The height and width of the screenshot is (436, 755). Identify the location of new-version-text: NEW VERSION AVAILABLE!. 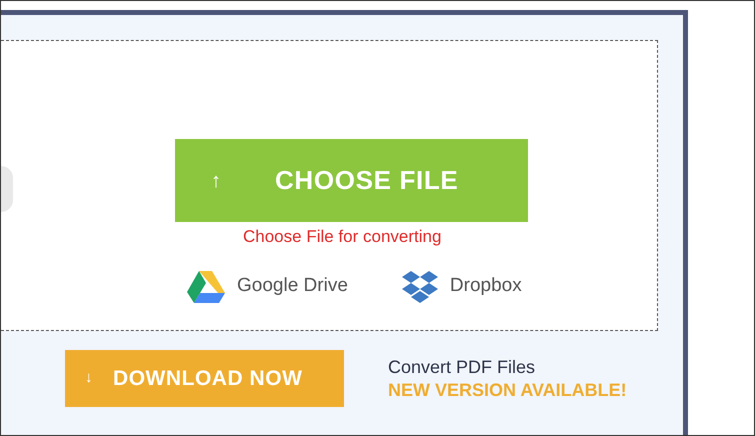
(507, 390).